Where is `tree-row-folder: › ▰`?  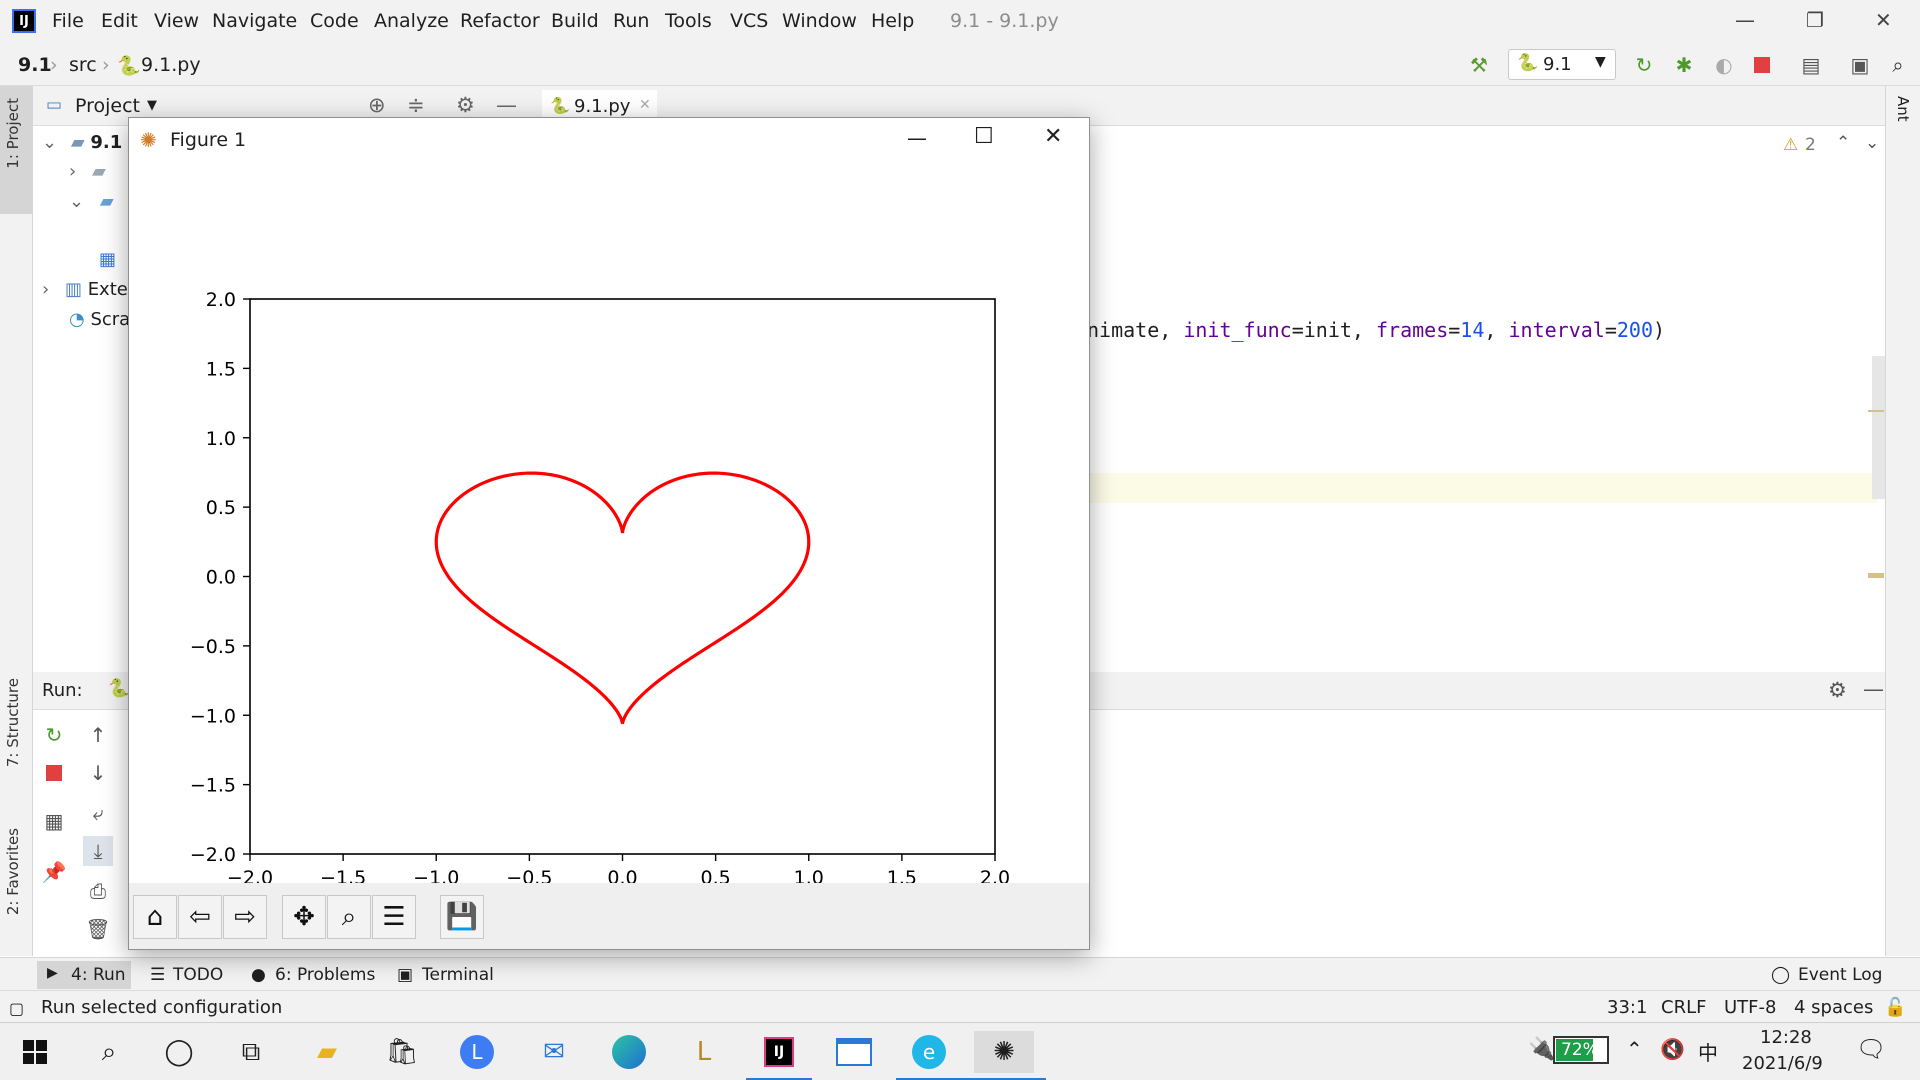 tree-row-folder: › ▰ is located at coordinates (69, 171).